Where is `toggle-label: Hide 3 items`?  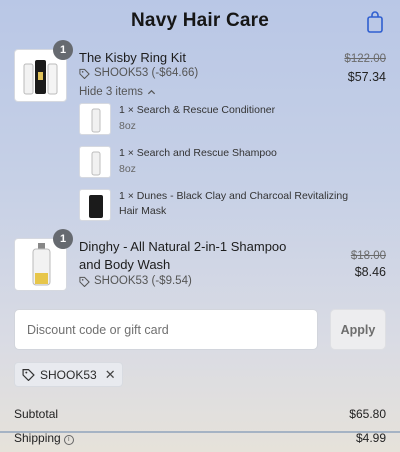 toggle-label: Hide 3 items is located at coordinates (111, 92).